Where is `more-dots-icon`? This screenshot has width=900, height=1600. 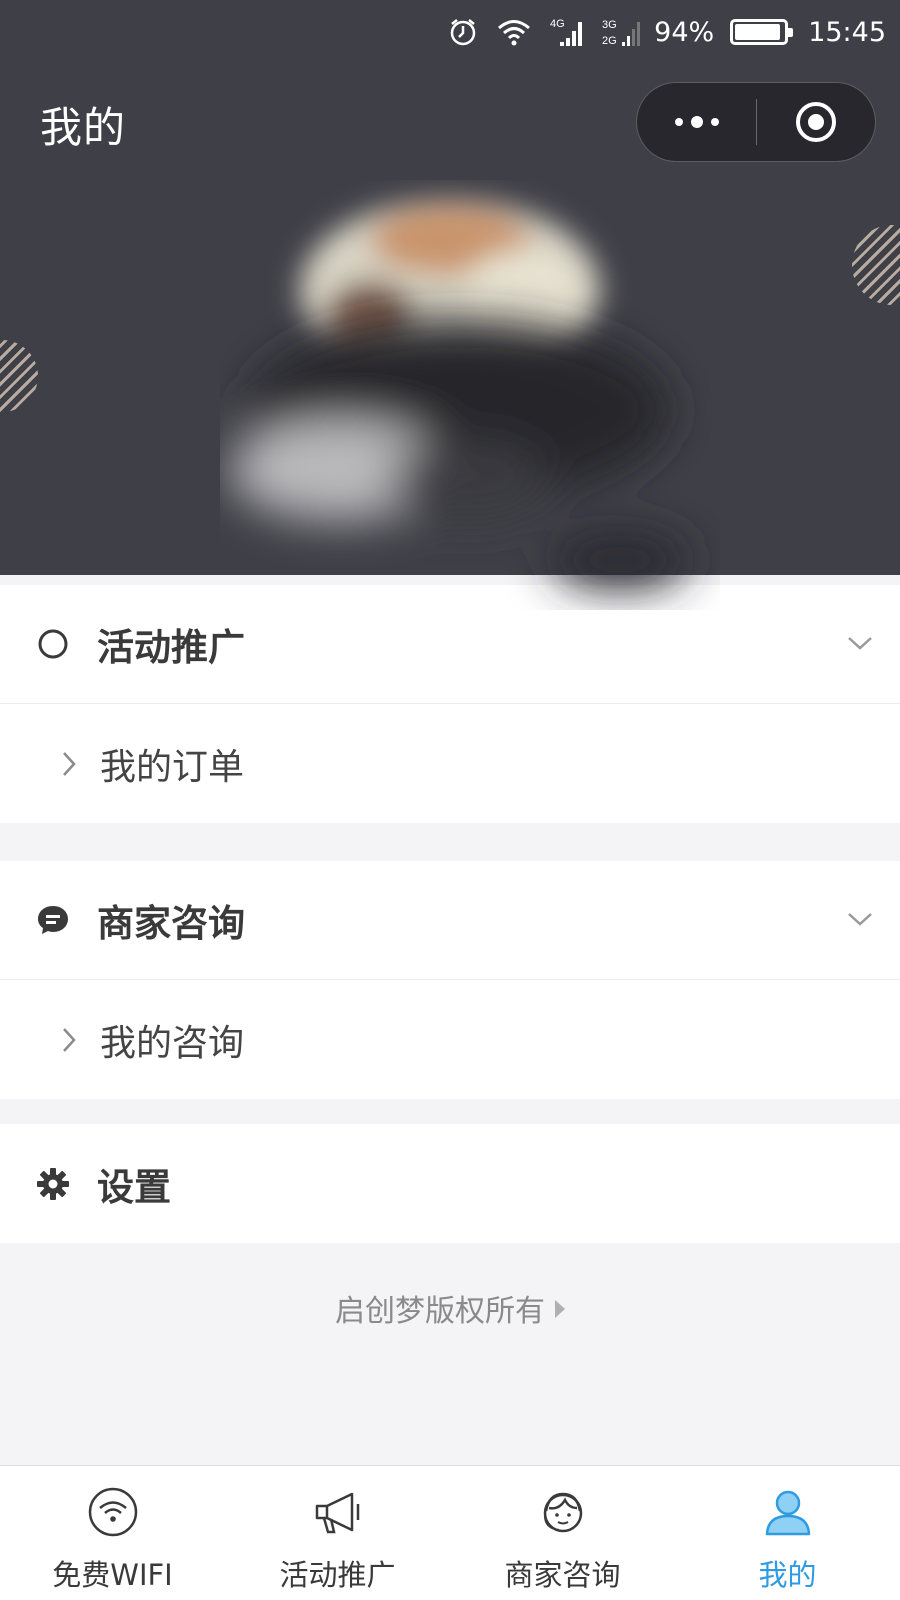
more-dots-icon is located at coordinates (696, 122).